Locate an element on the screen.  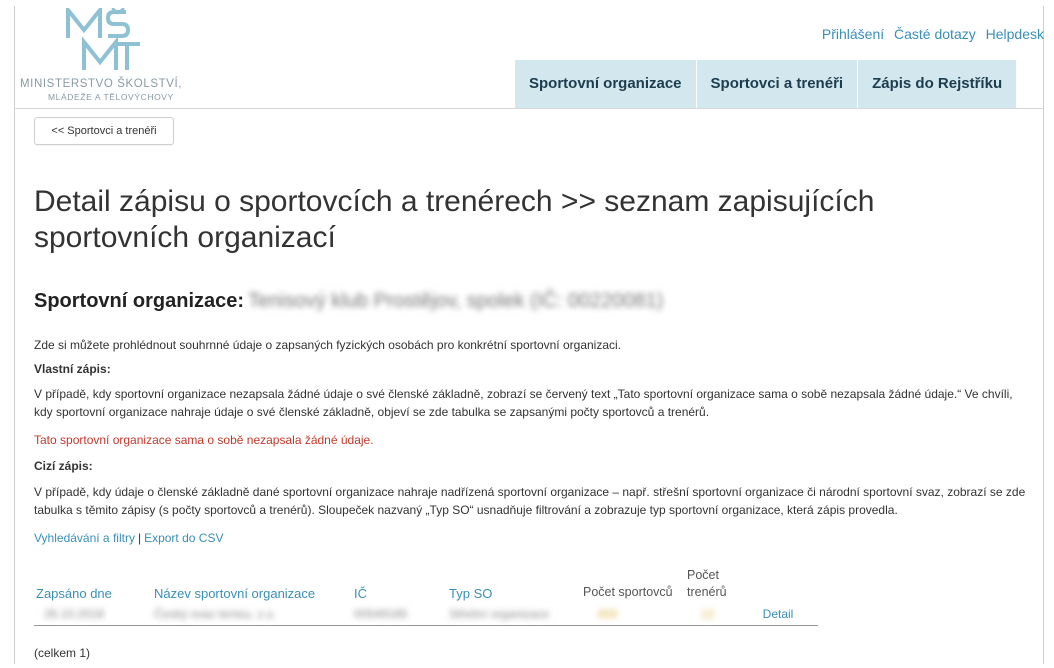
col-name: Název sportovní organizace is located at coordinates (254, 585).